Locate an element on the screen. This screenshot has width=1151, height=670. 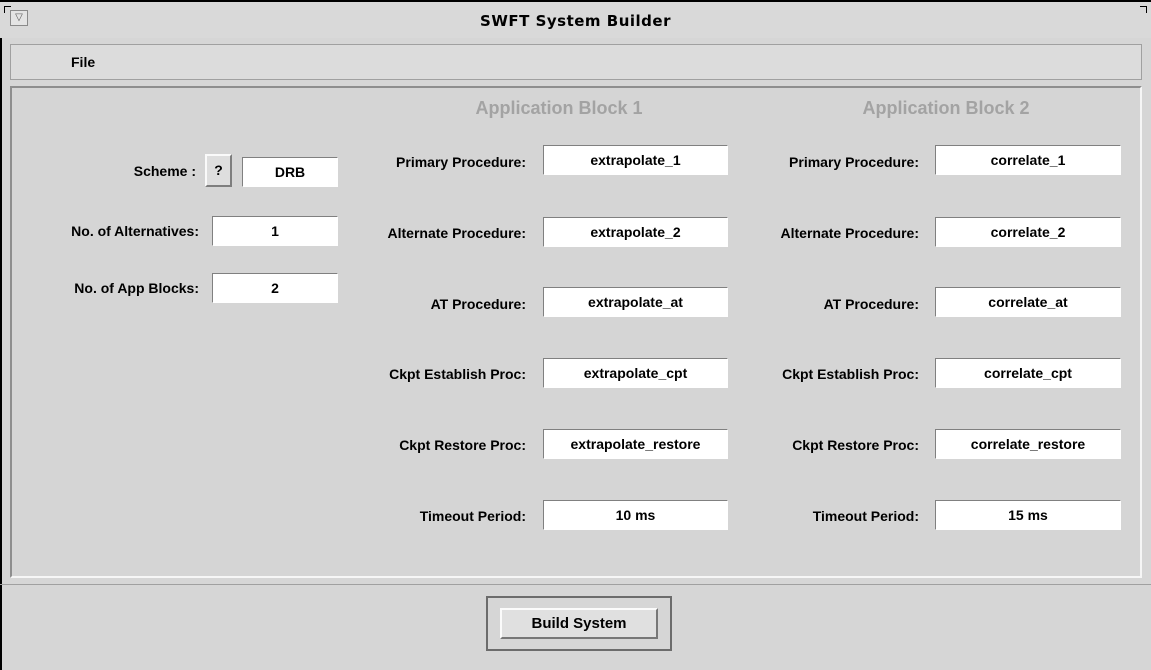
title-bar: ▽ SWFT System Builder is located at coordinates (575, 19).